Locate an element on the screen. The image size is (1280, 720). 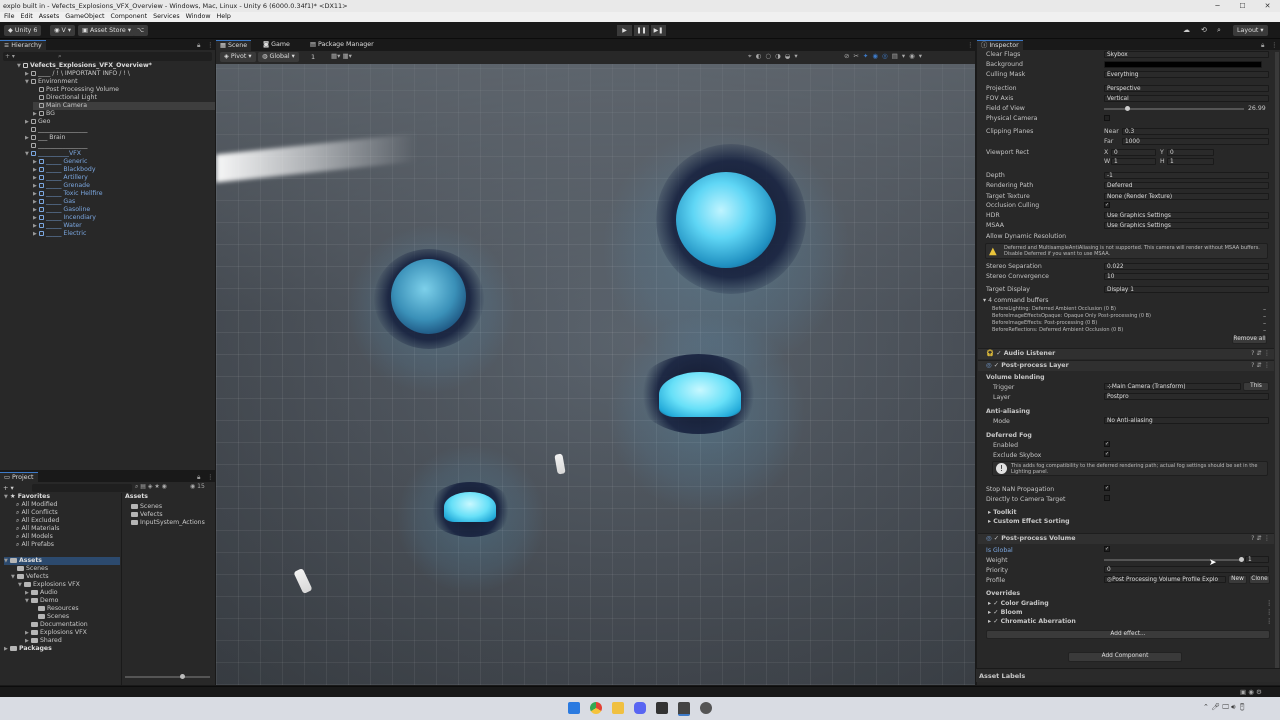
target-display-dropdown: Display 1 is located at coordinates (1186, 289).